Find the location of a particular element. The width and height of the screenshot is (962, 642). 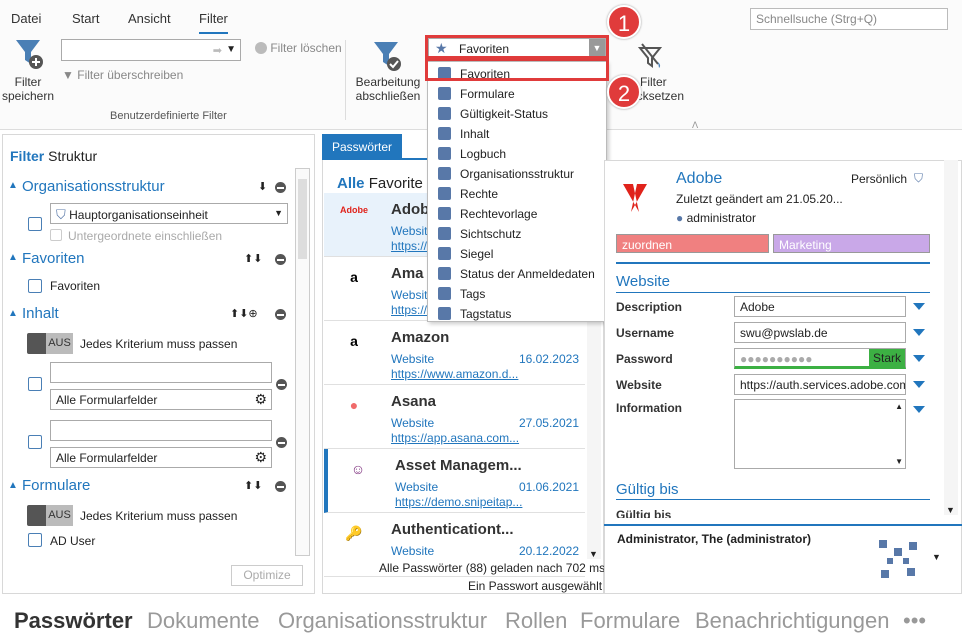

password-field: ●●●●●●●●●● Stark is located at coordinates (820, 358).